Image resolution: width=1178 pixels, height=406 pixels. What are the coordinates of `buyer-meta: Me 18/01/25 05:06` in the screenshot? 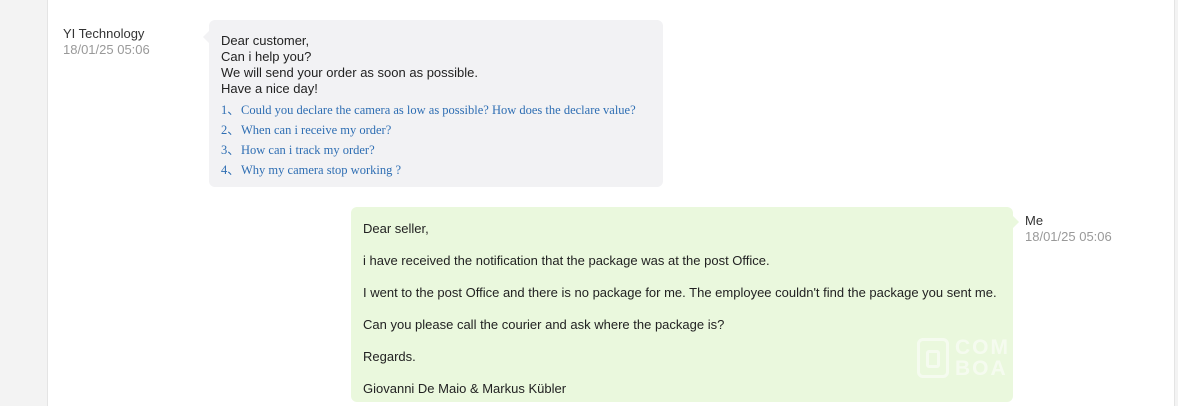 It's located at (1068, 229).